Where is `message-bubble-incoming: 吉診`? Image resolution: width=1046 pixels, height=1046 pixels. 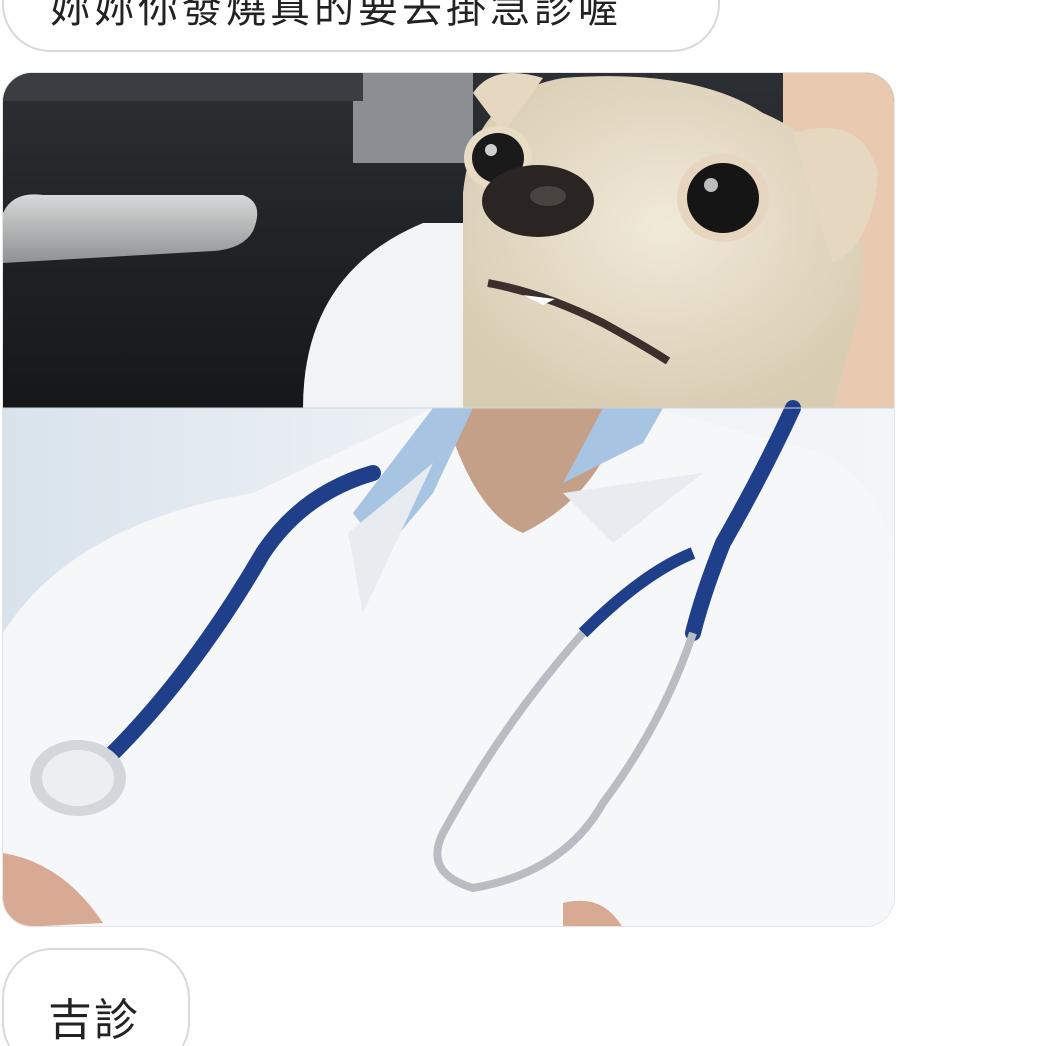
message-bubble-incoming: 吉診 is located at coordinates (96, 997).